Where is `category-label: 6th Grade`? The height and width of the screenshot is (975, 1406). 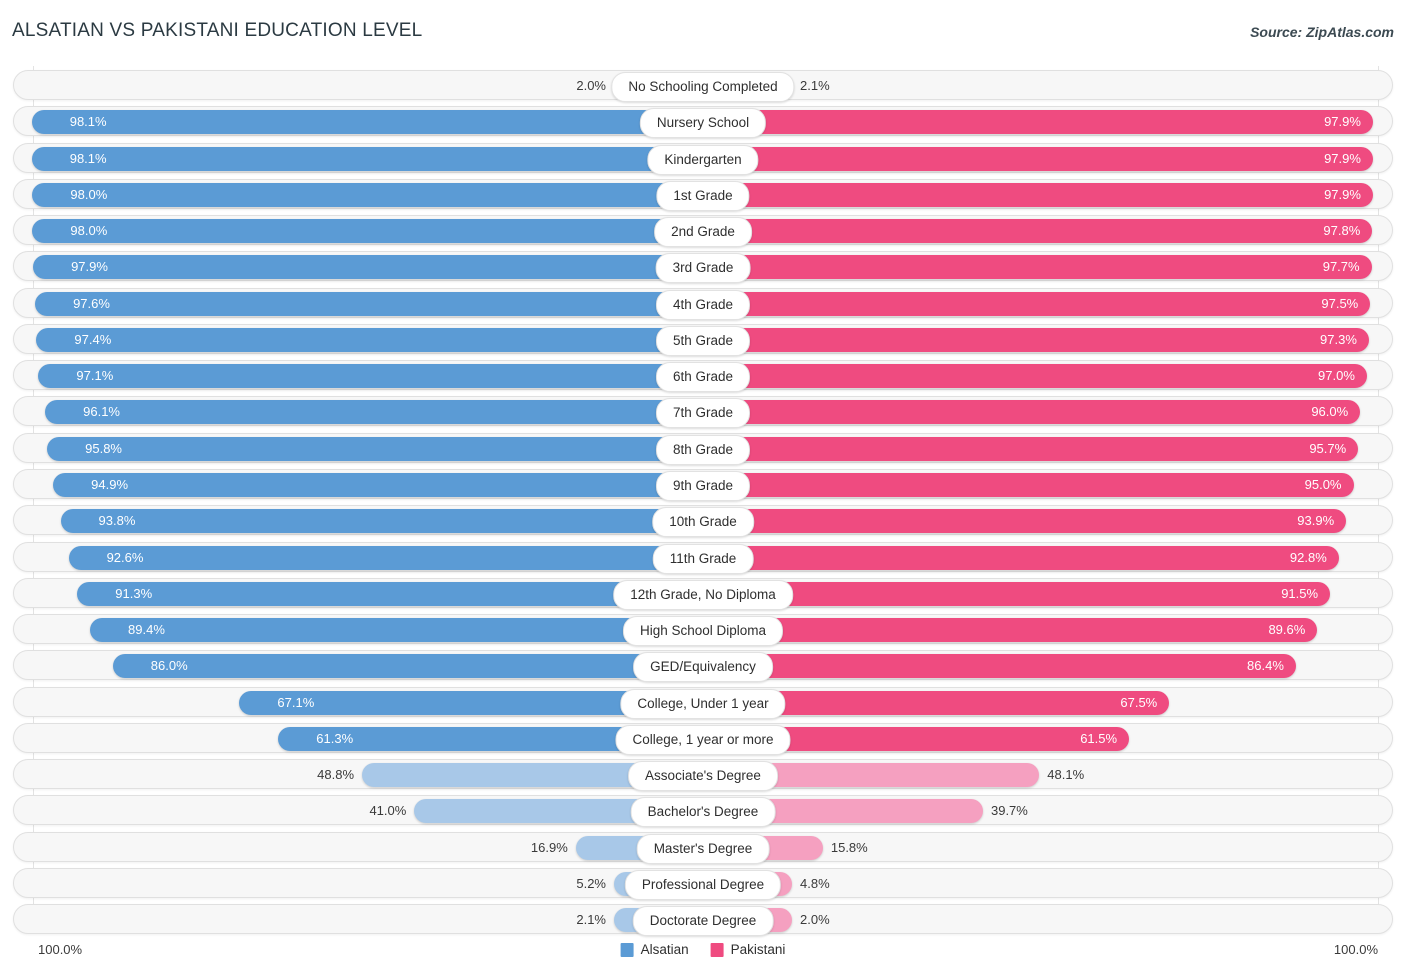 category-label: 6th Grade is located at coordinates (703, 377).